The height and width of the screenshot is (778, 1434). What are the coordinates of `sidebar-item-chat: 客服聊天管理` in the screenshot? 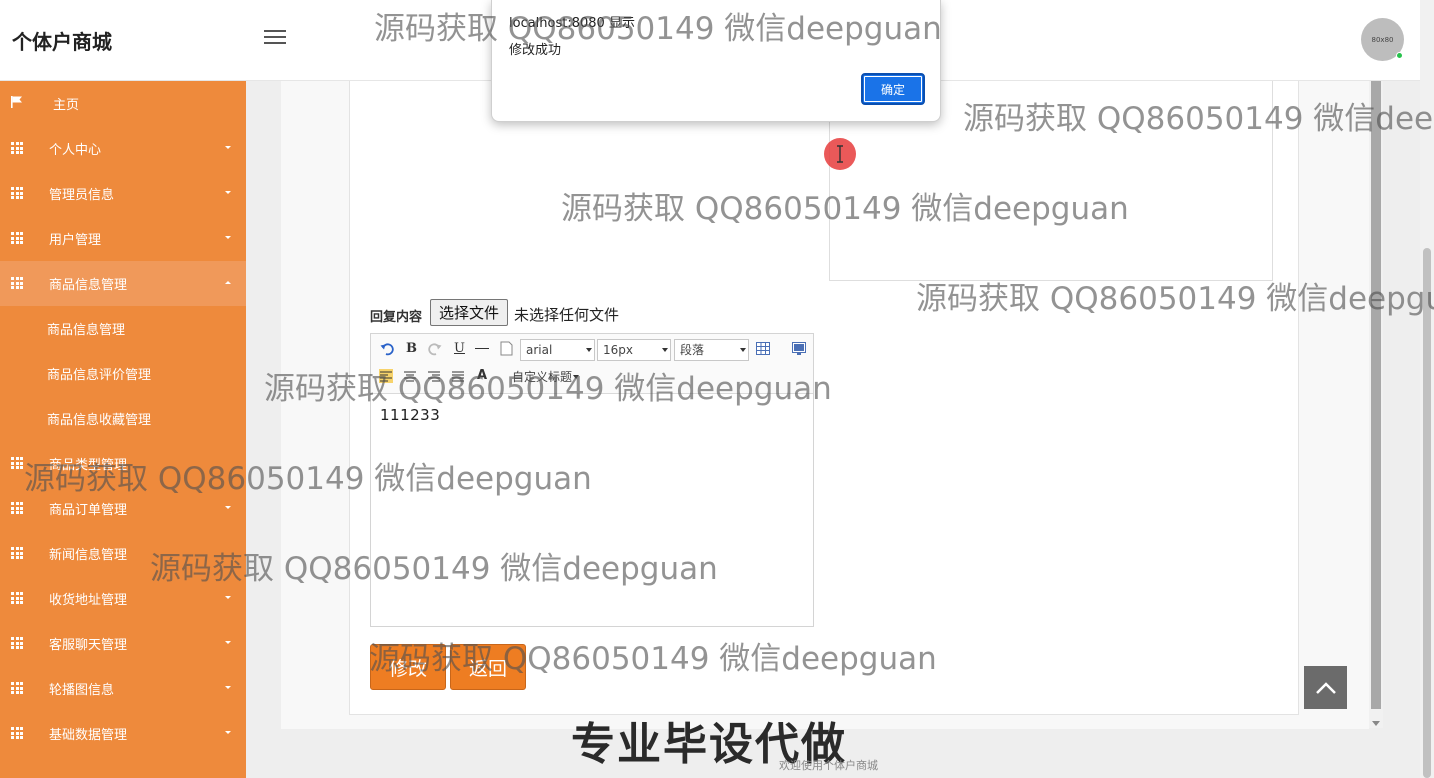 It's located at (123, 643).